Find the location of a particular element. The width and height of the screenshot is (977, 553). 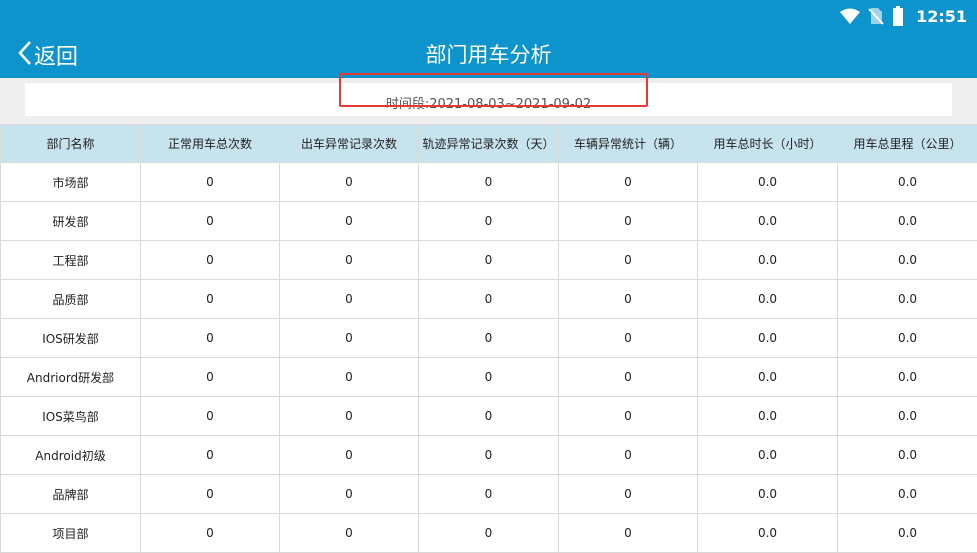

table-row: IOS研发部00000.00.0 is located at coordinates (489, 338).